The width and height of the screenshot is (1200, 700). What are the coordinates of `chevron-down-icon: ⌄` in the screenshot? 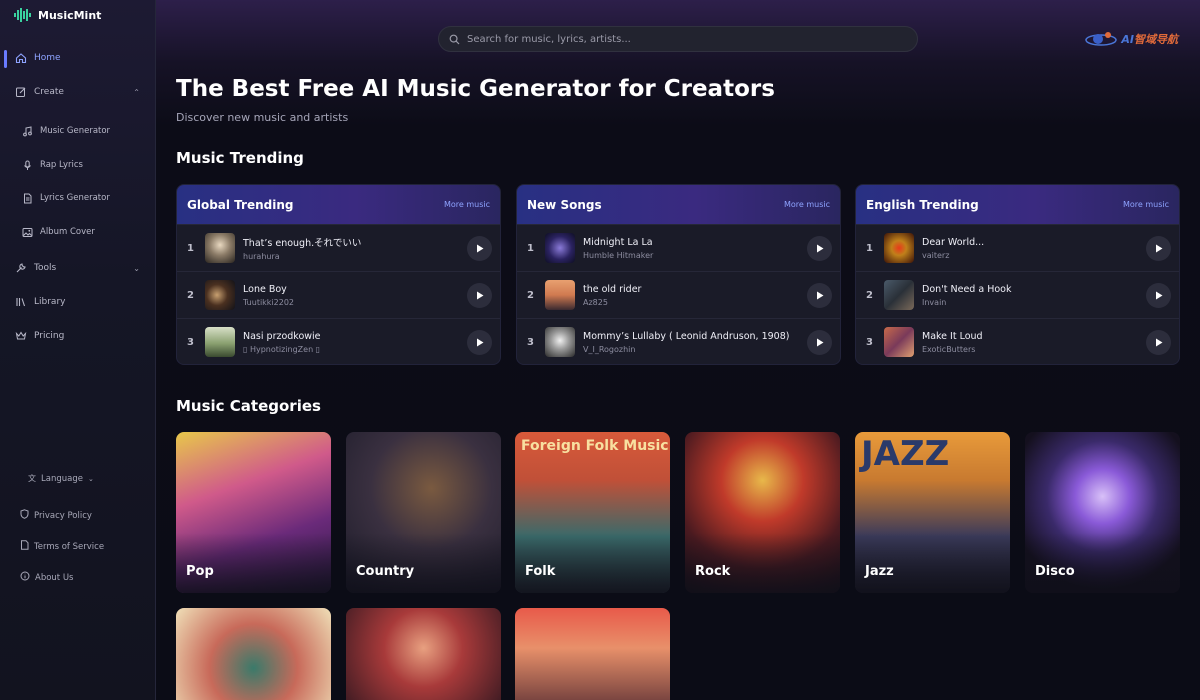 It's located at (136, 268).